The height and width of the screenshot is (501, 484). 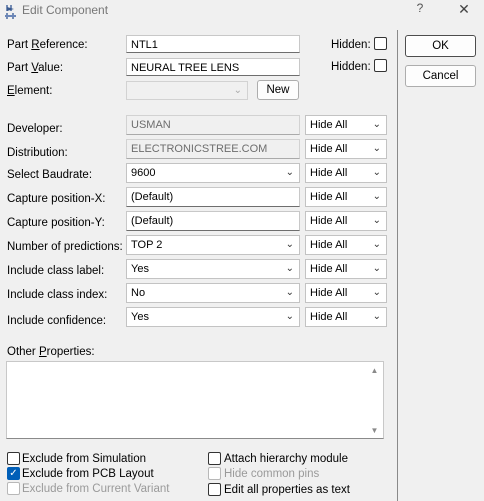 What do you see at coordinates (286, 459) in the screenshot?
I see `attach-hierarchy-label: Attach hierarchy module` at bounding box center [286, 459].